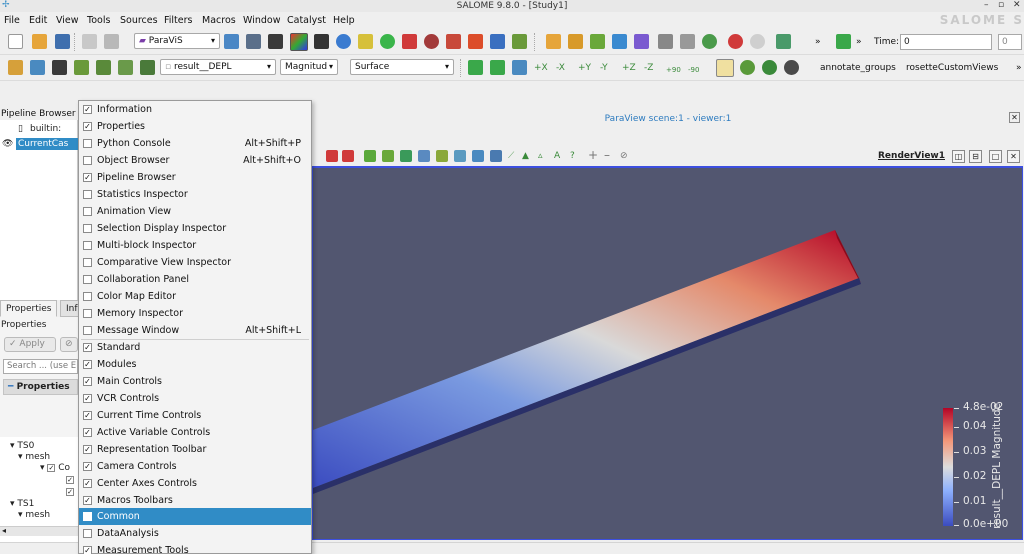 This screenshot has width=1024, height=554. Describe the element at coordinates (442, 156) in the screenshot. I see `hover-points-icon` at that location.